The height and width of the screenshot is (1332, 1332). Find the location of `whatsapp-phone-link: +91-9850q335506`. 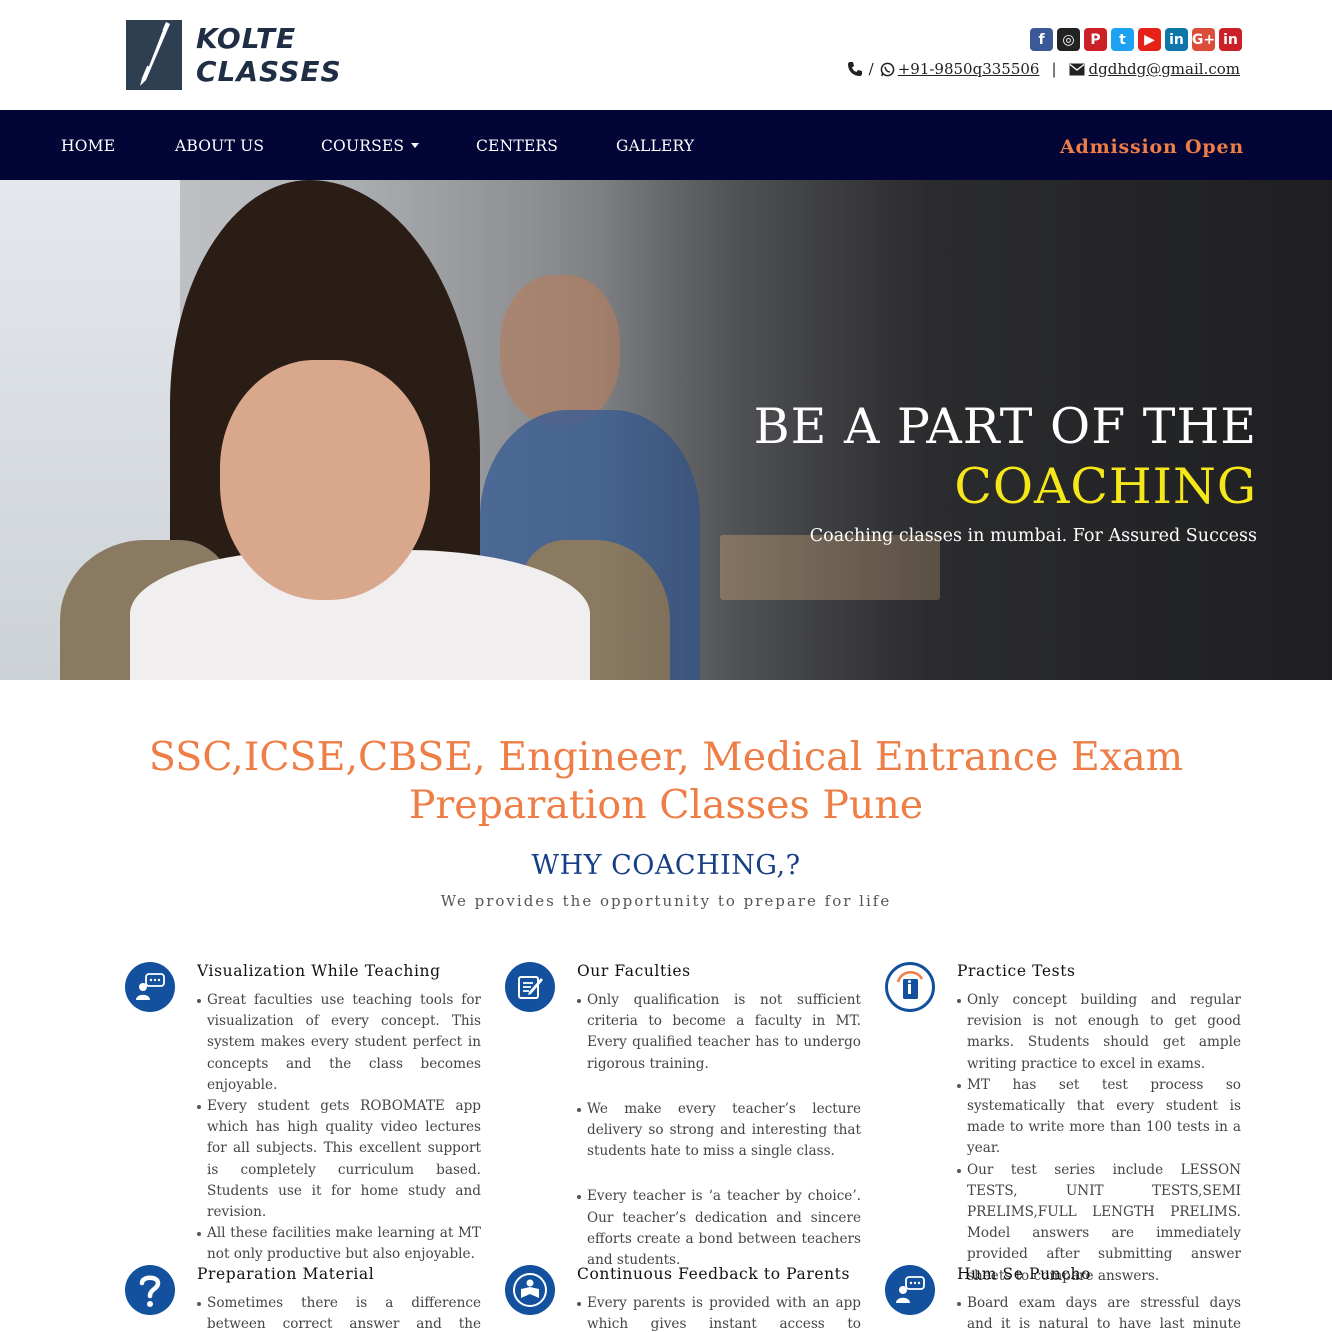

whatsapp-phone-link: +91-9850q335506 is located at coordinates (960, 69).